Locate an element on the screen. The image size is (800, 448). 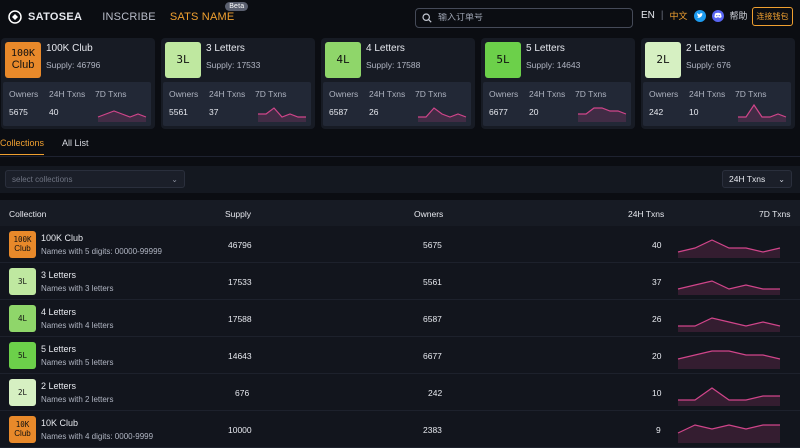
row-description: Names with 5 digits: 00000-99999 is located at coordinates (101, 251).